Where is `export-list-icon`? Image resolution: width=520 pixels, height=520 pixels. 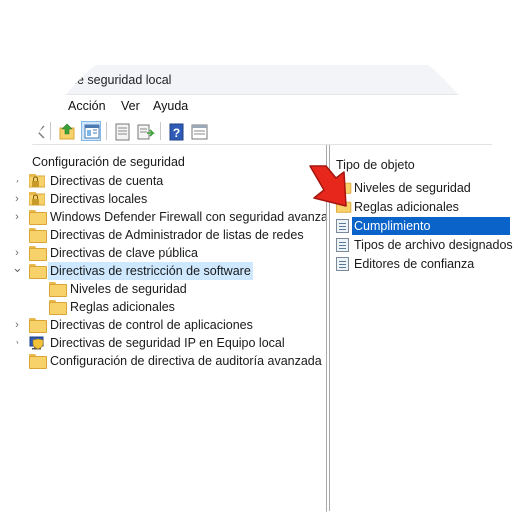
export-list-icon is located at coordinates (145, 131).